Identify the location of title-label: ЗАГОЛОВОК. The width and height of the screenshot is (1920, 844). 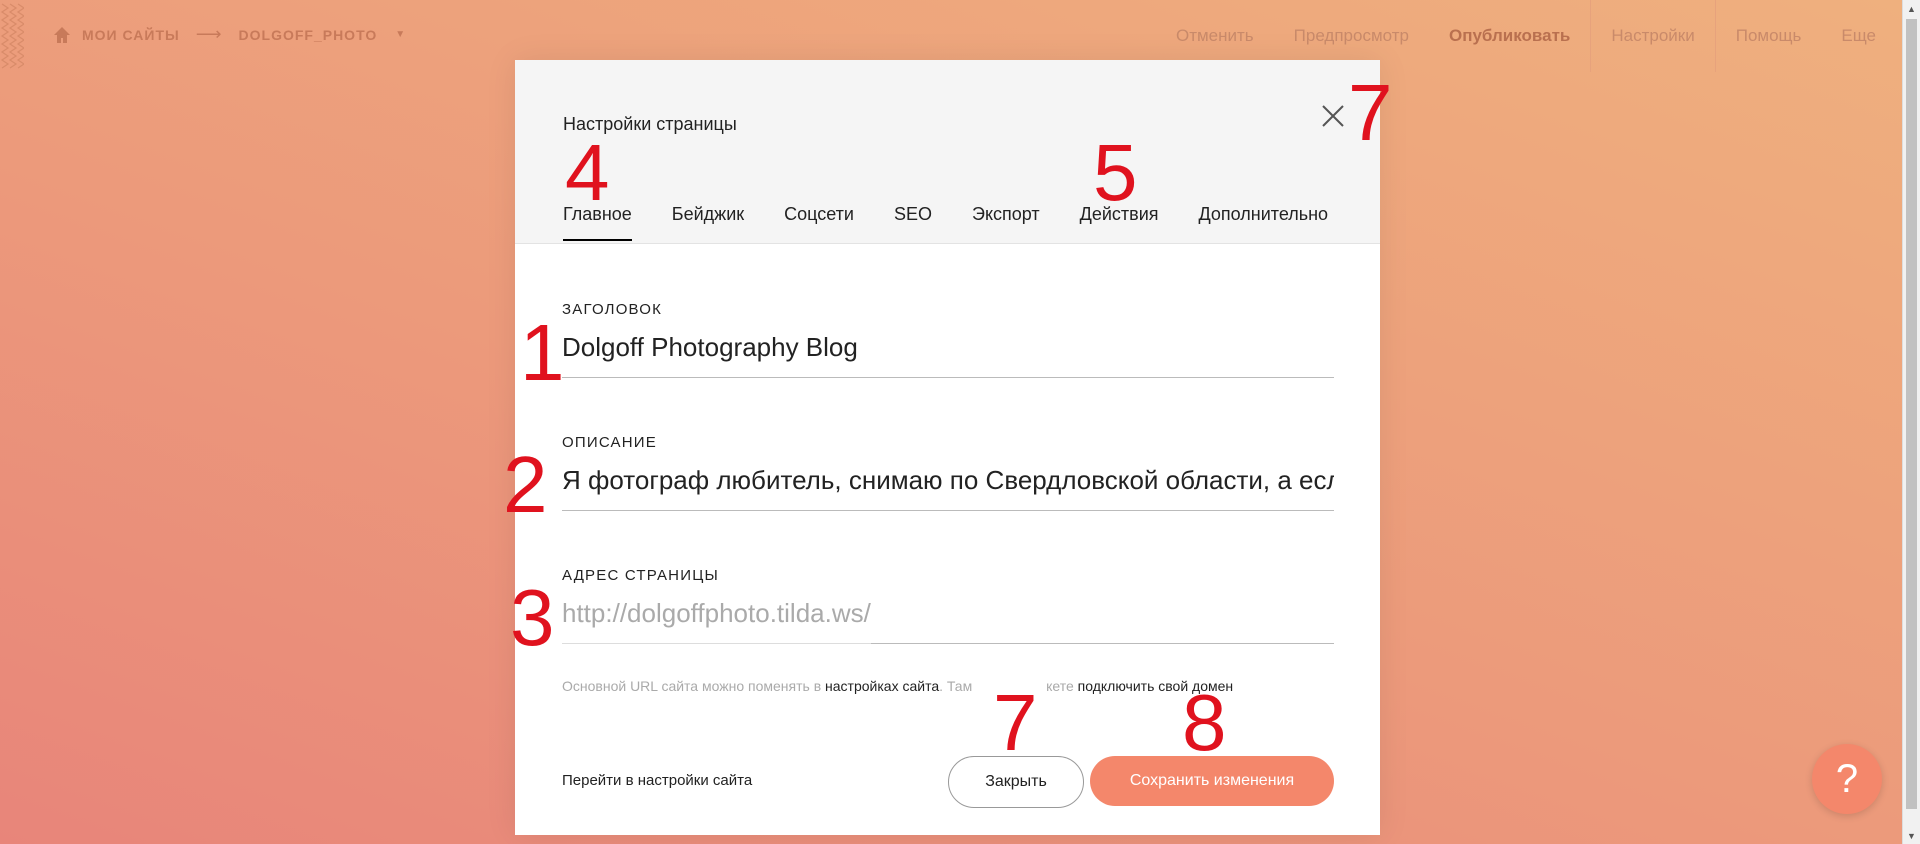
(612, 309).